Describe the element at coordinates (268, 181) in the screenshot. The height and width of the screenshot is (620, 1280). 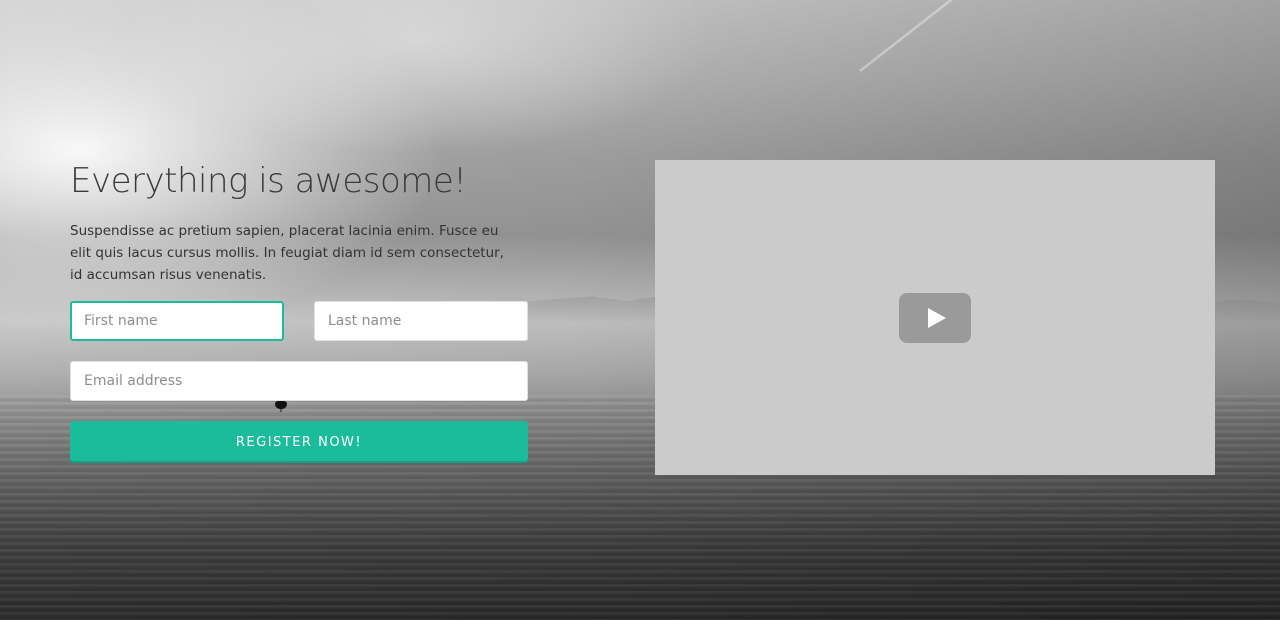
I see `page-title: Everything is awesome!` at that location.